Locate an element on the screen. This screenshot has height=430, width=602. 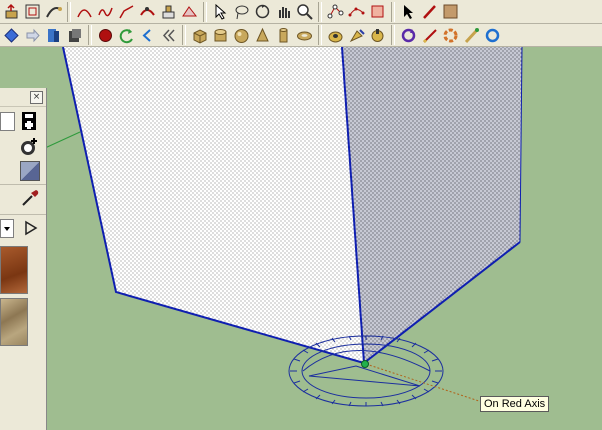
orbit-button is located at coordinates (262, 11).